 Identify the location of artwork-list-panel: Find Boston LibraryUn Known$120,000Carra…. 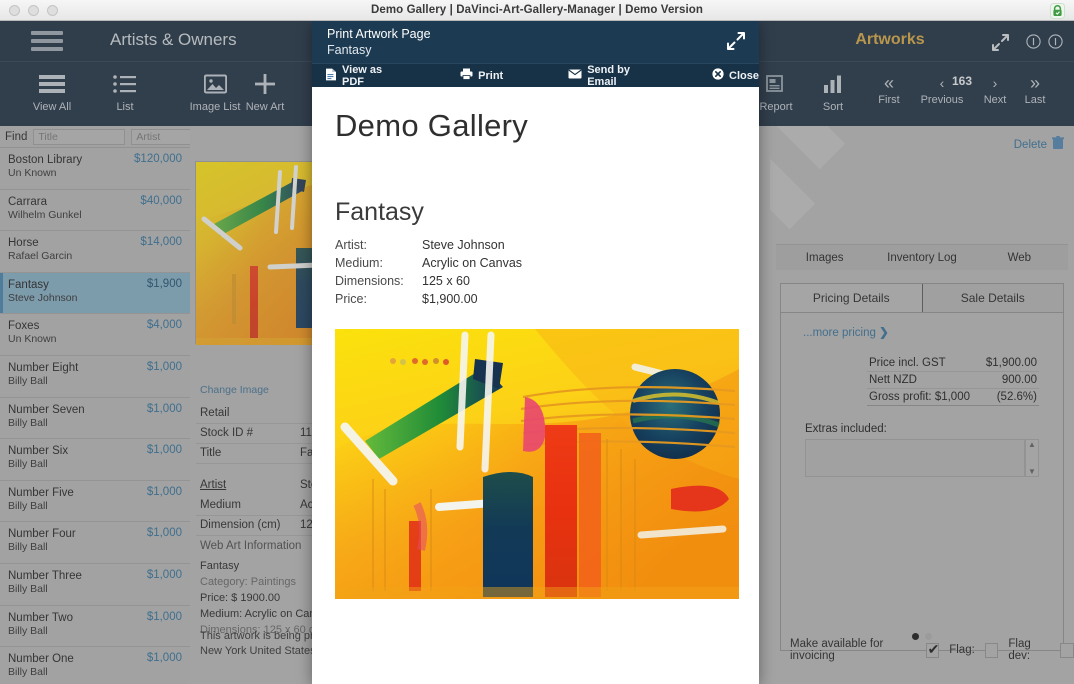
(95, 405).